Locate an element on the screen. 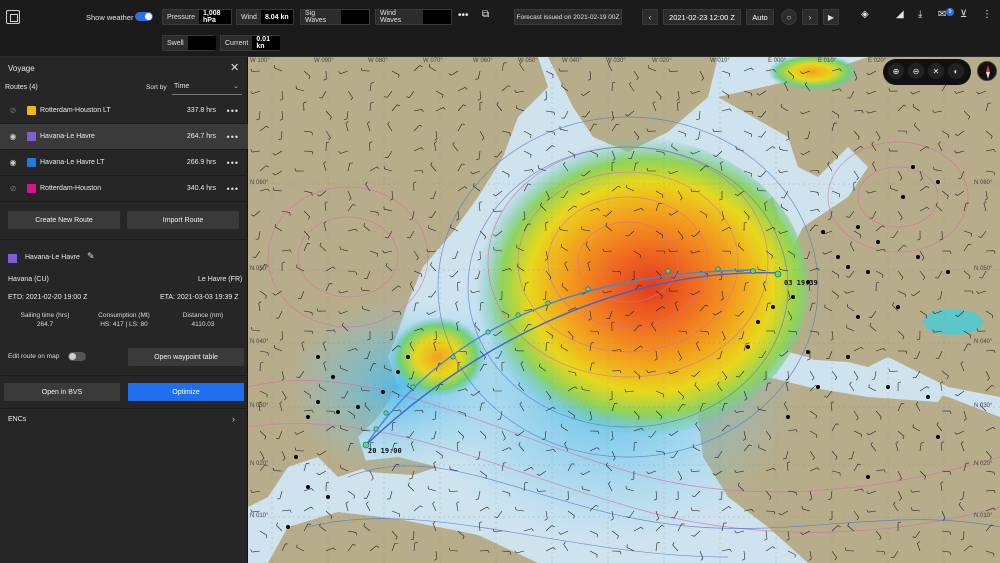 The height and width of the screenshot is (563, 1000). measure-icon: ✕ is located at coordinates (936, 71).